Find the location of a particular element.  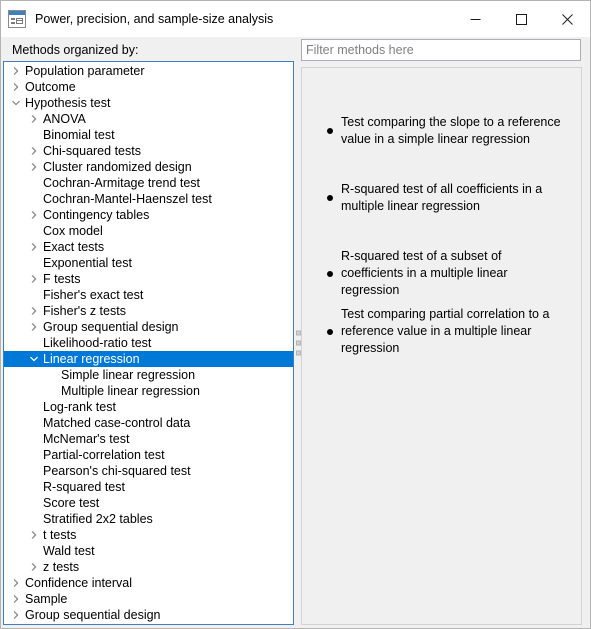

tree-item-label: Group sequential design is located at coordinates (93, 615).